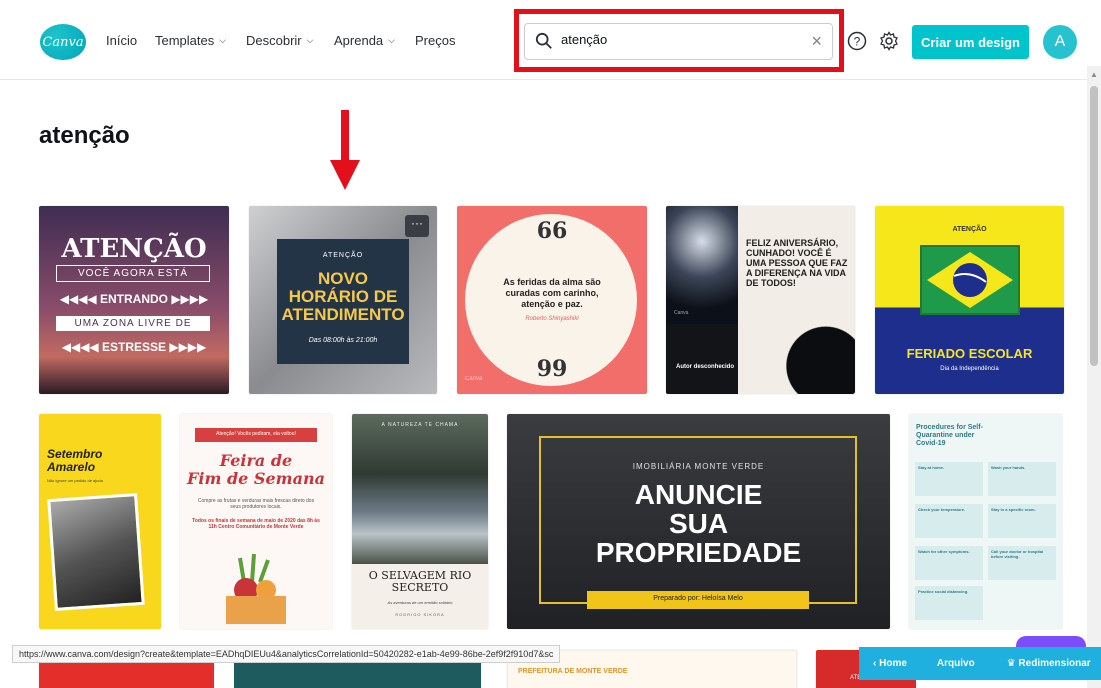  Describe the element at coordinates (552, 319) in the screenshot. I see `quote-author: Roberto Shinyashiki` at that location.